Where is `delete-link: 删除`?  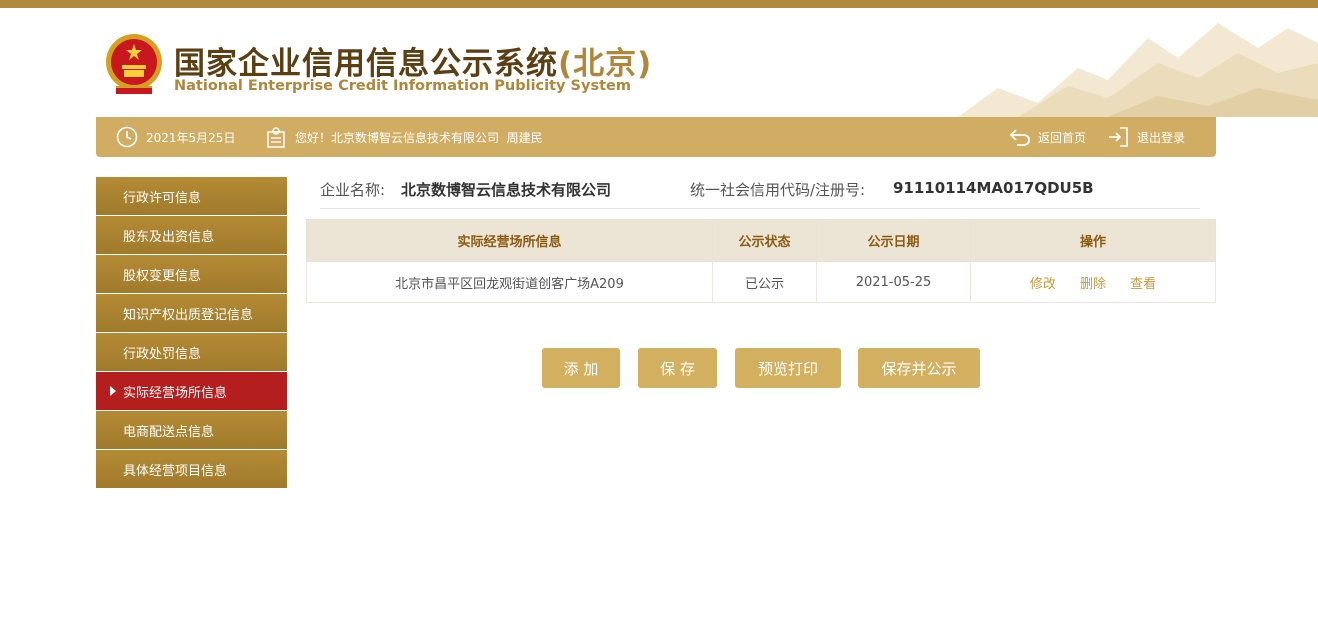
delete-link: 删除 is located at coordinates (1093, 284).